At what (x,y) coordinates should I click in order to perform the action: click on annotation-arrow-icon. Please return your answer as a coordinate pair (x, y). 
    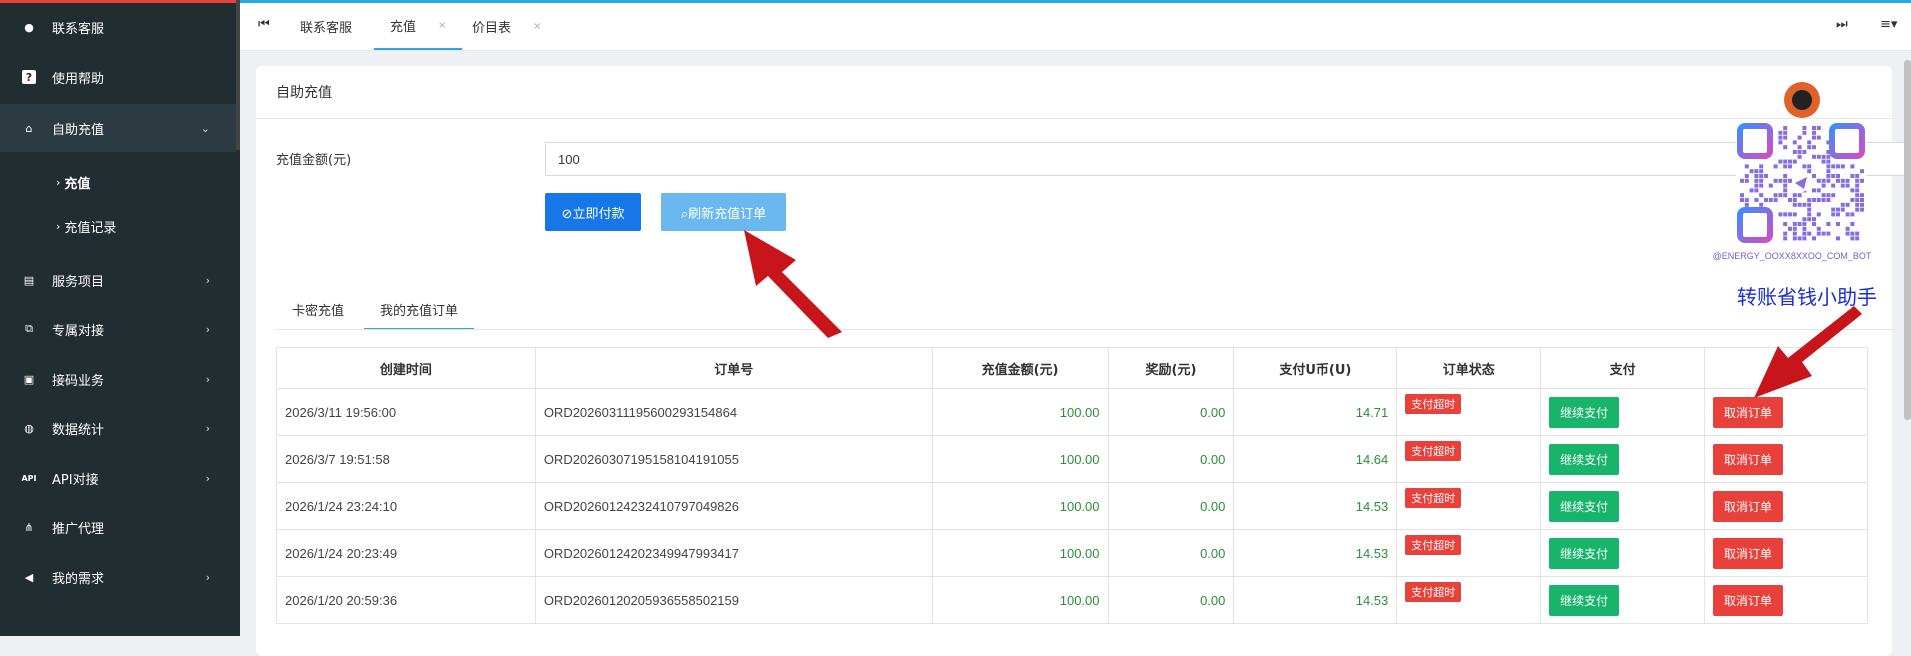
    Looking at the image, I should click on (793, 284).